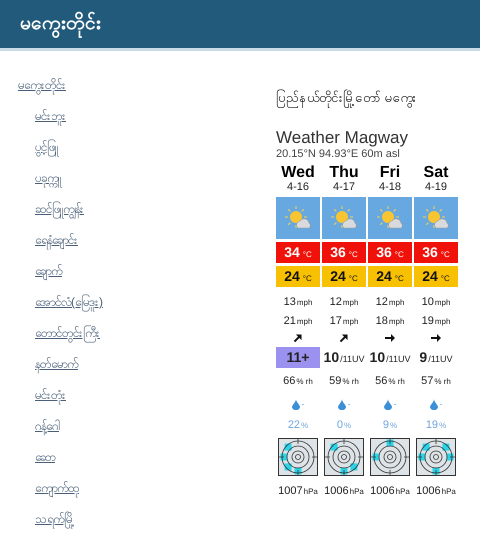  What do you see at coordinates (298, 357) in the screenshot?
I see `uv-index: 11+` at bounding box center [298, 357].